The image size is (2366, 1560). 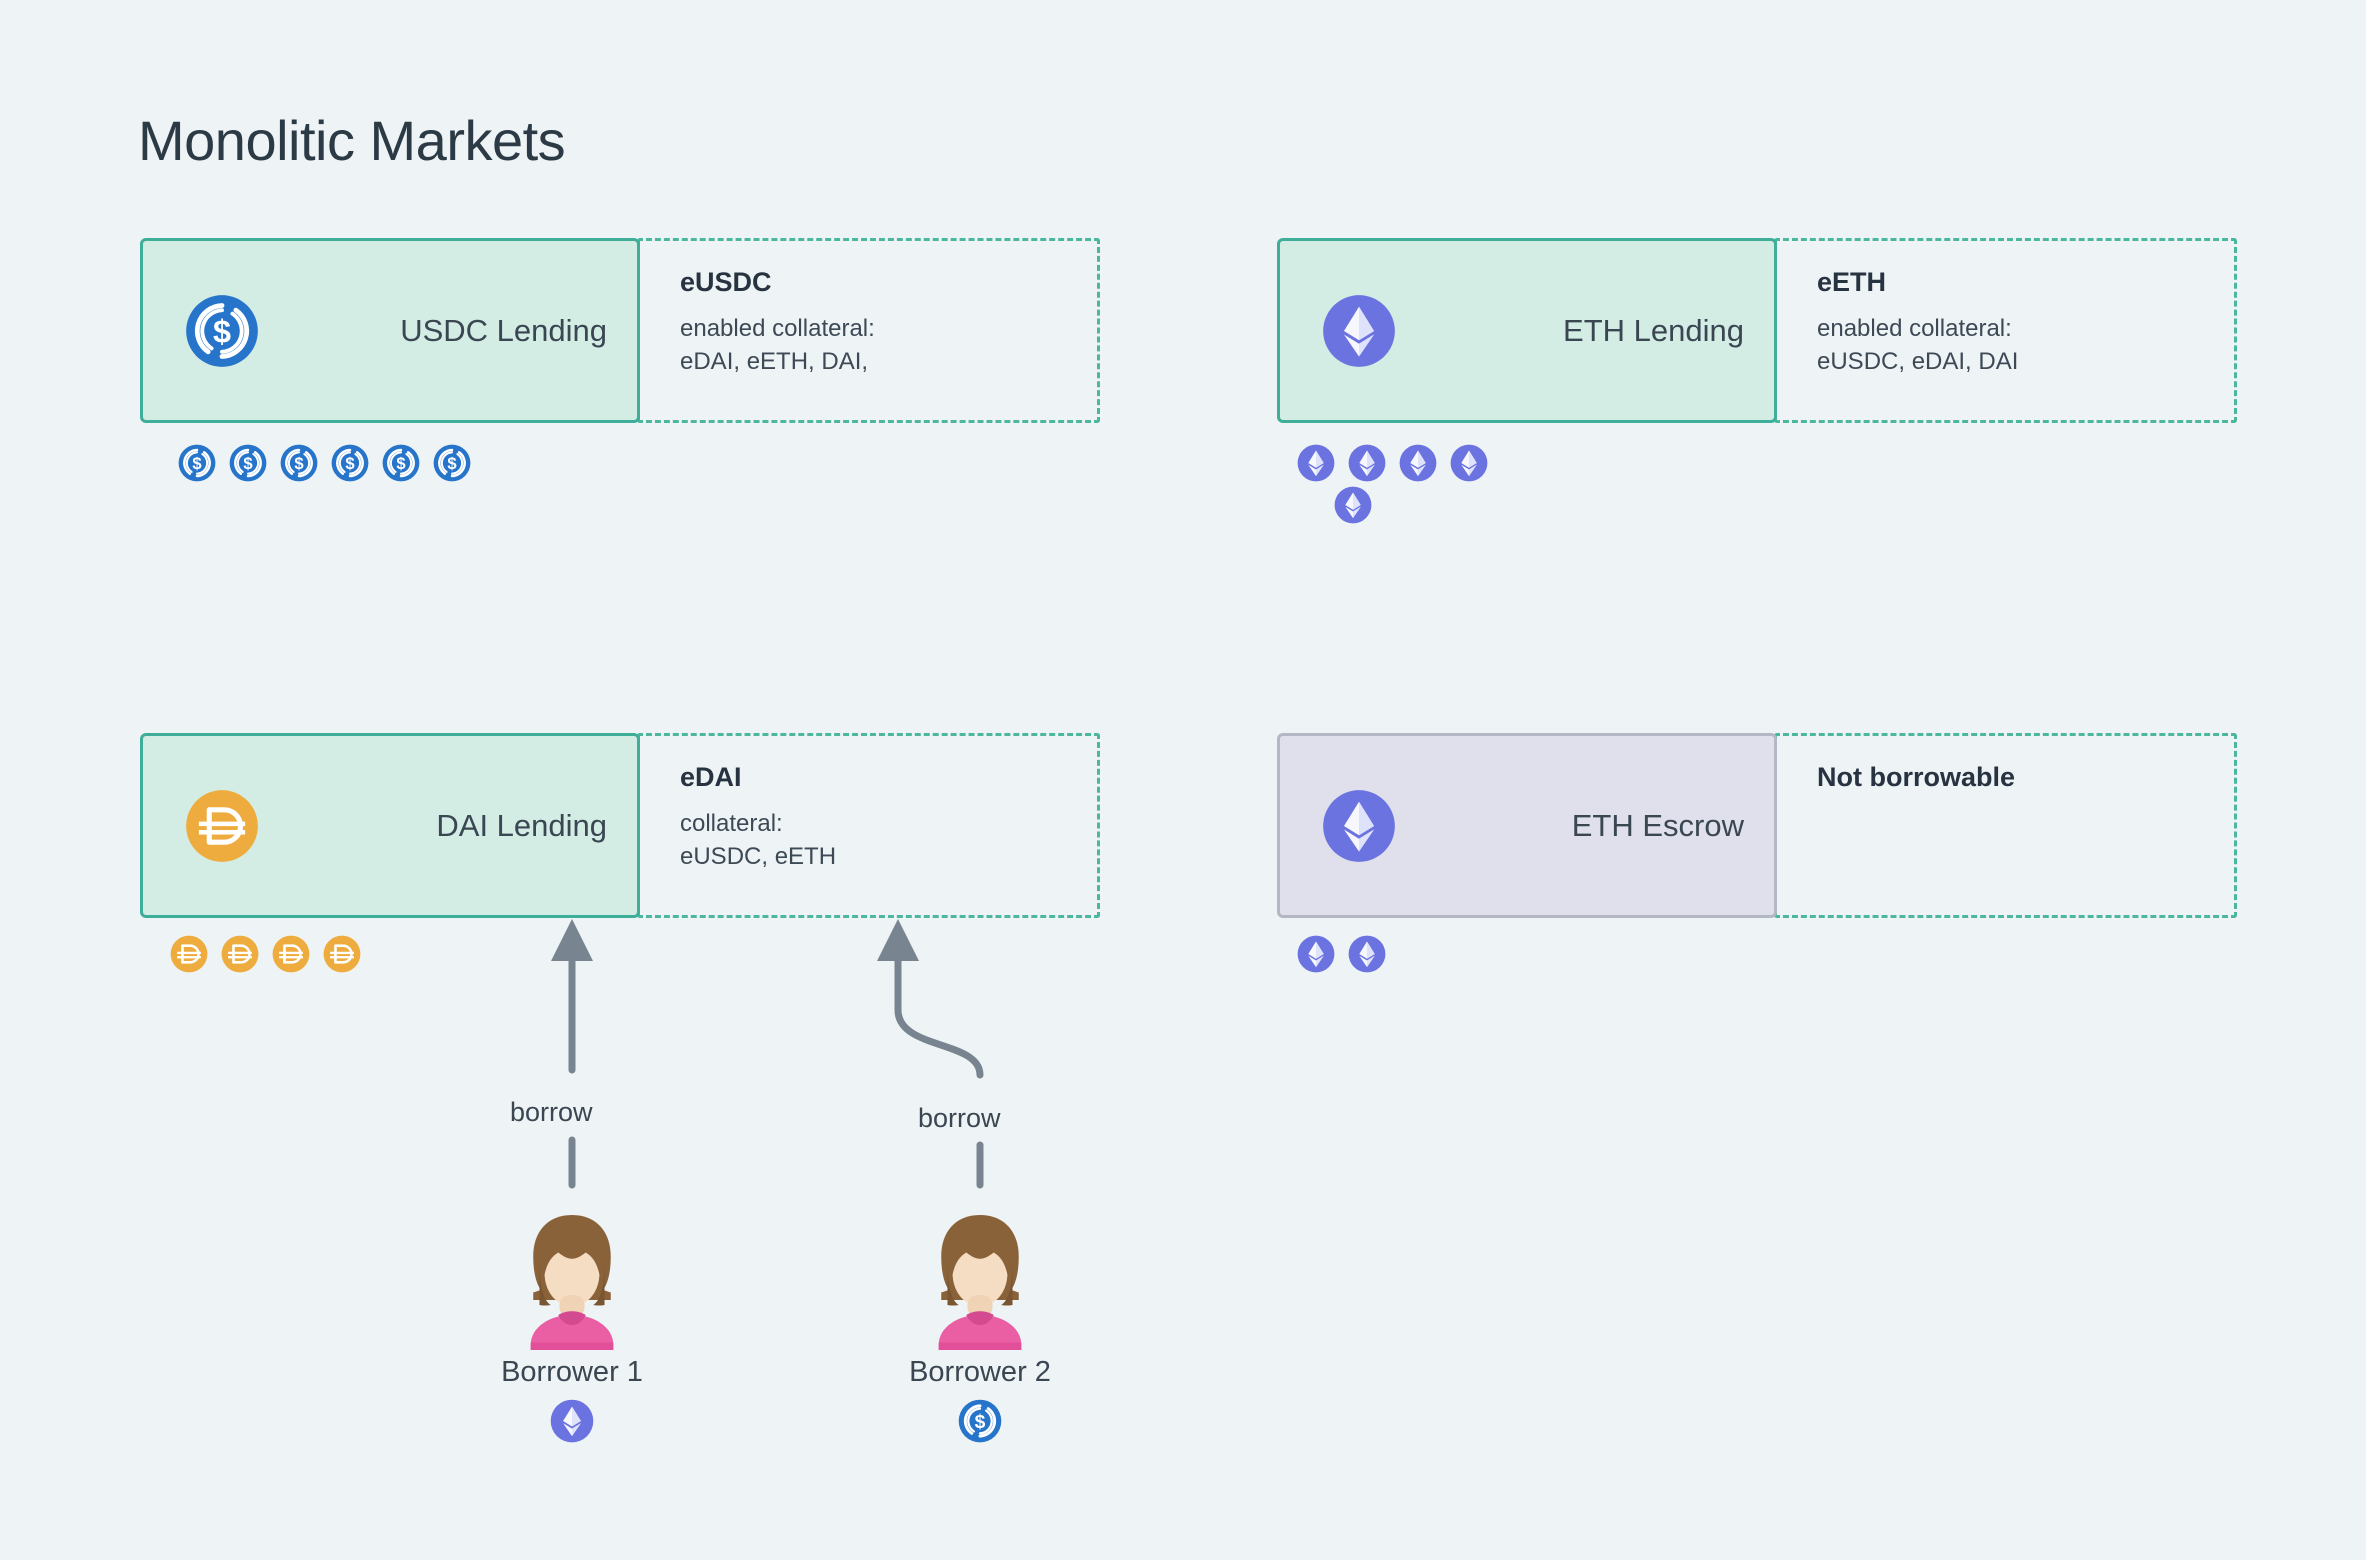 What do you see at coordinates (726, 282) in the screenshot?
I see `meta-title-eusdc: eUSDC` at bounding box center [726, 282].